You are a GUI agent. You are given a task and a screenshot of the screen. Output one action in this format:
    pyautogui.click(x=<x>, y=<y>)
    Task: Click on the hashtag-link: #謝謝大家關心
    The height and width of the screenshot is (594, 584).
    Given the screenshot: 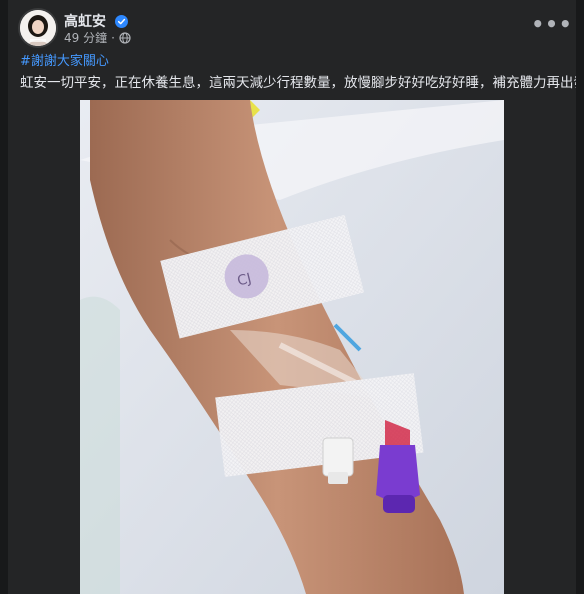 What is the action you would take?
    pyautogui.click(x=64, y=59)
    